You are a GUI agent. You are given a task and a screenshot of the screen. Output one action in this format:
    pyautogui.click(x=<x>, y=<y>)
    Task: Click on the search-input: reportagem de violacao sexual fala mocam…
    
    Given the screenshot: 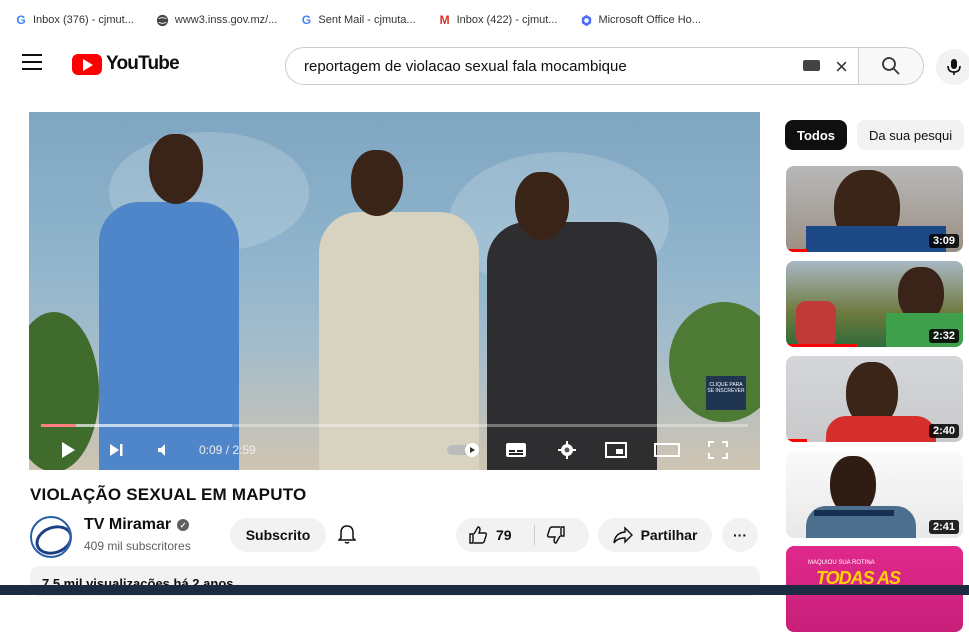 What is the action you would take?
    pyautogui.click(x=572, y=66)
    